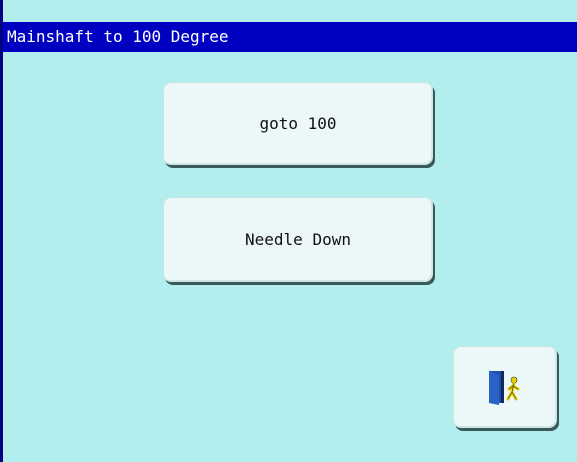  I want to click on needle-down-label: Needle Down, so click(298, 239).